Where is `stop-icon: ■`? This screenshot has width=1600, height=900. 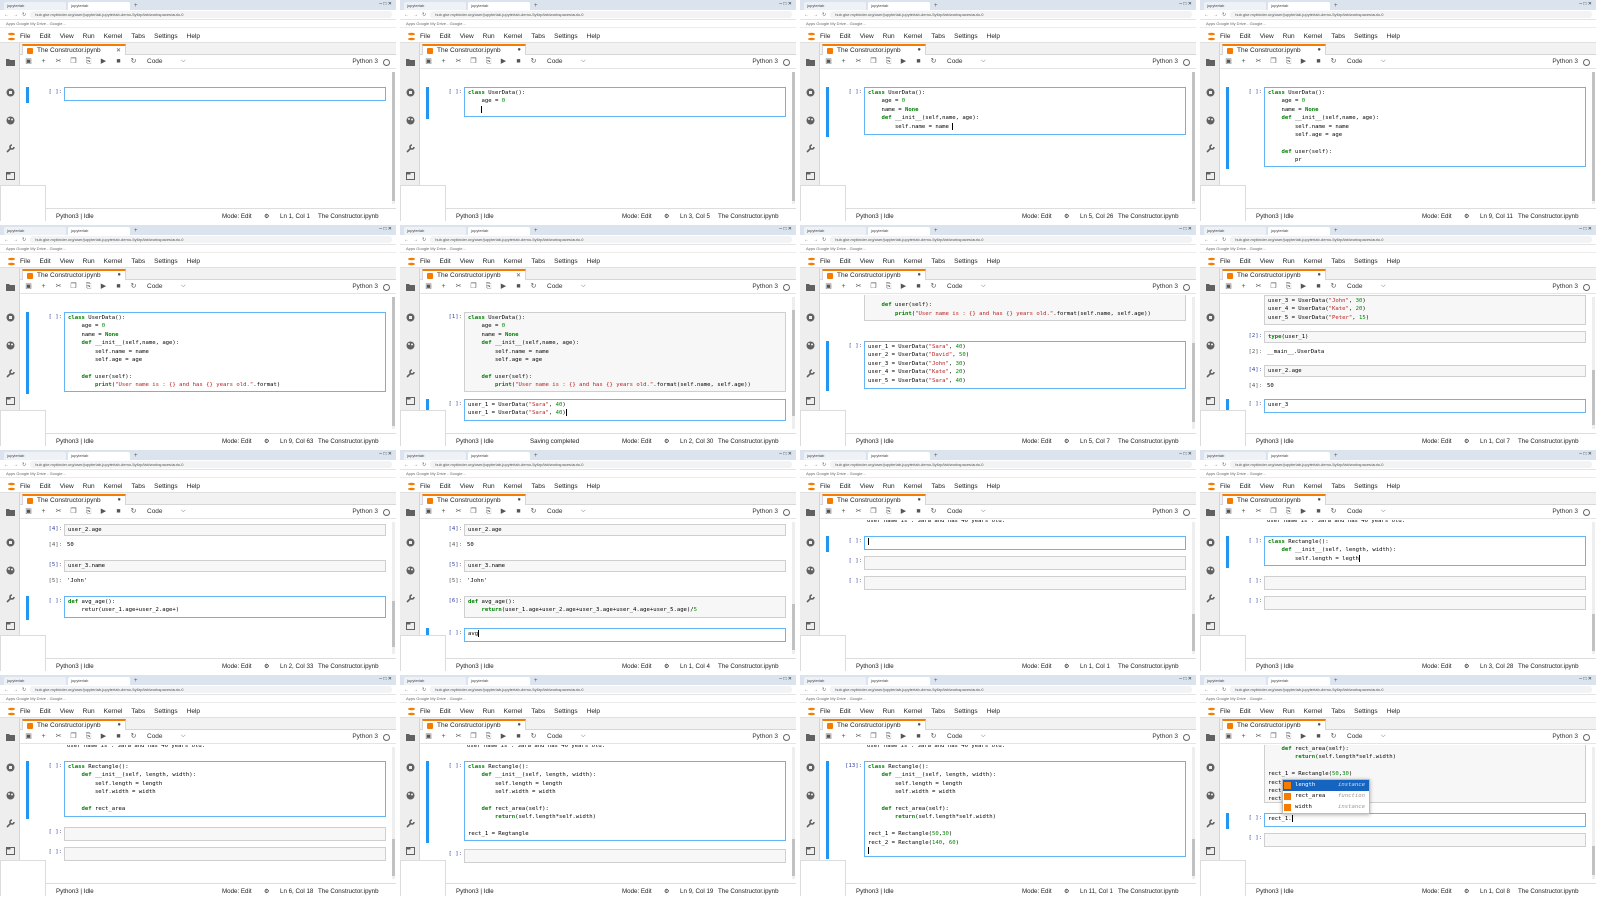
stop-icon: ■ is located at coordinates (918, 512).